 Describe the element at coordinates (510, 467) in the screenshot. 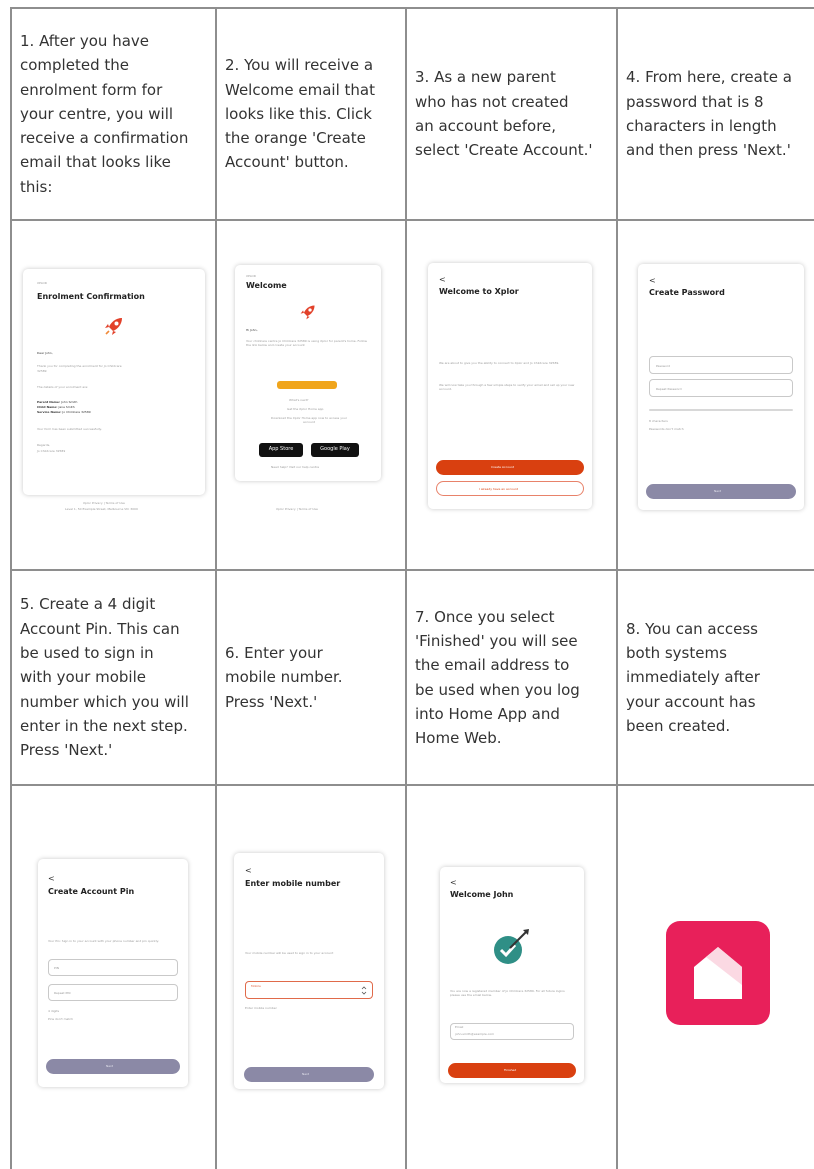

I see `create-account-button: Create Account` at that location.